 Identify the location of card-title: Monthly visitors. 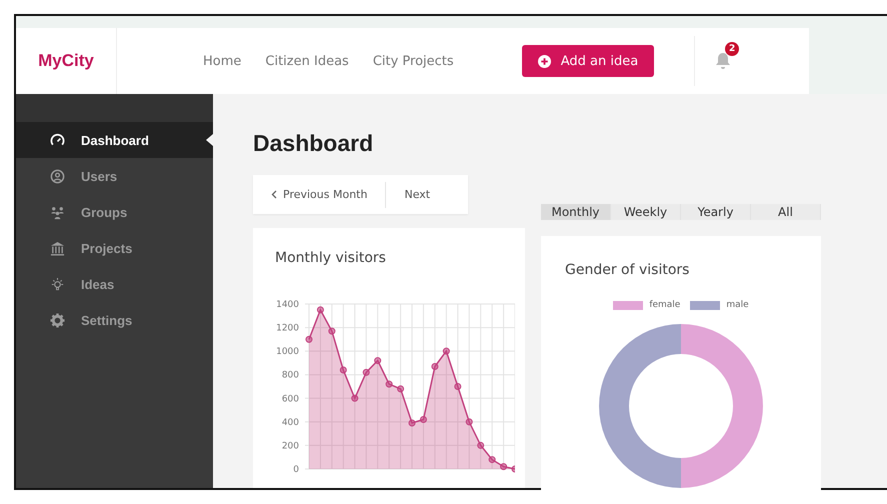
(331, 258).